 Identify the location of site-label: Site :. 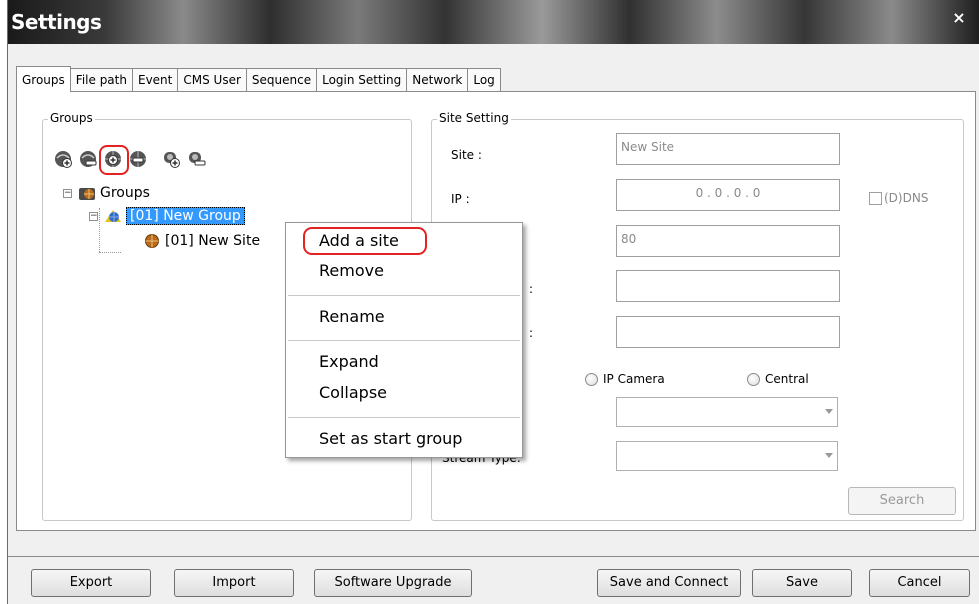
(466, 155).